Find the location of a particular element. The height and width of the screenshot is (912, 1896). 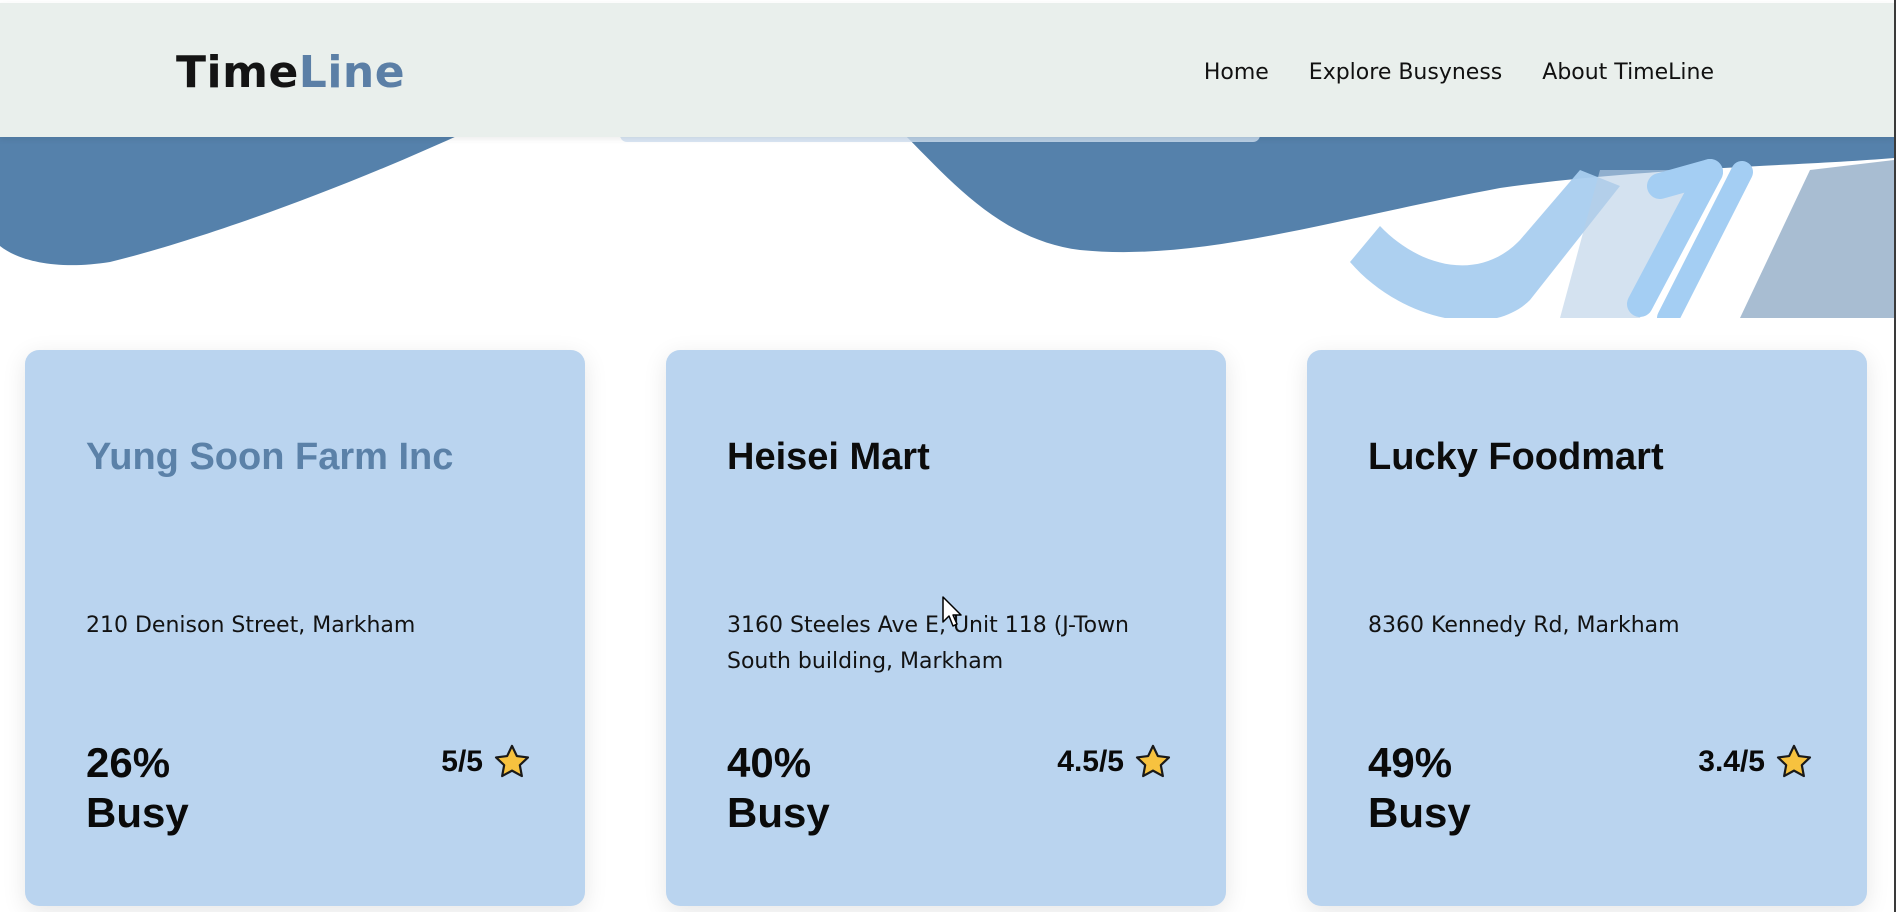

nav-home-link: Home is located at coordinates (1236, 73).